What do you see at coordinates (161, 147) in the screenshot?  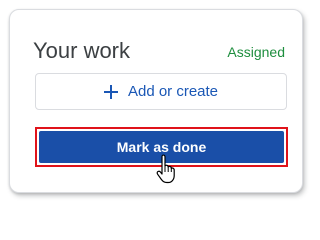 I see `mark-as-done-label: Mark as done` at bounding box center [161, 147].